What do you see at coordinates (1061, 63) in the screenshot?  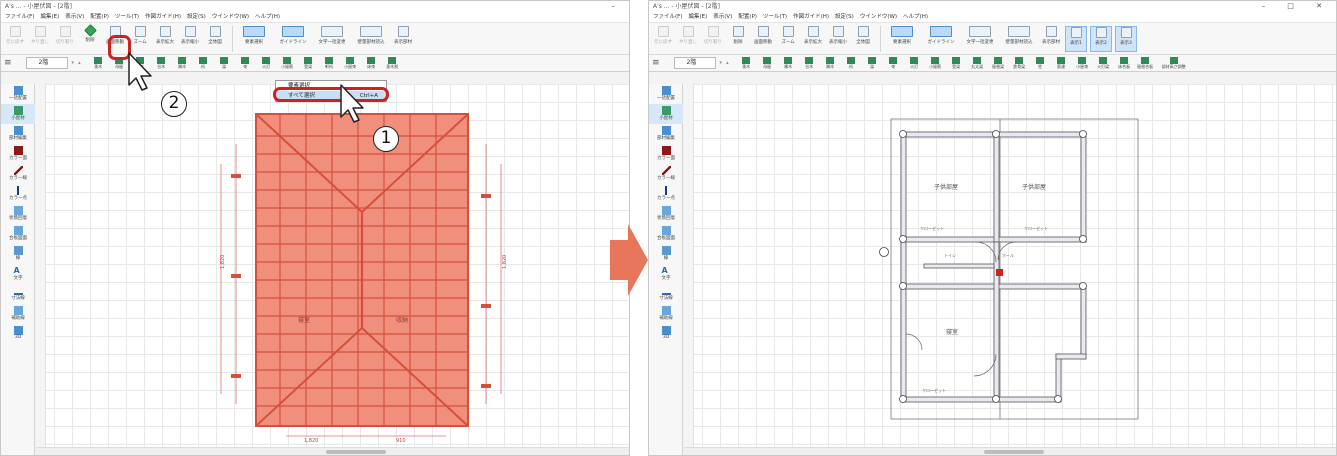 I see `tool-bracing: 筋違` at bounding box center [1061, 63].